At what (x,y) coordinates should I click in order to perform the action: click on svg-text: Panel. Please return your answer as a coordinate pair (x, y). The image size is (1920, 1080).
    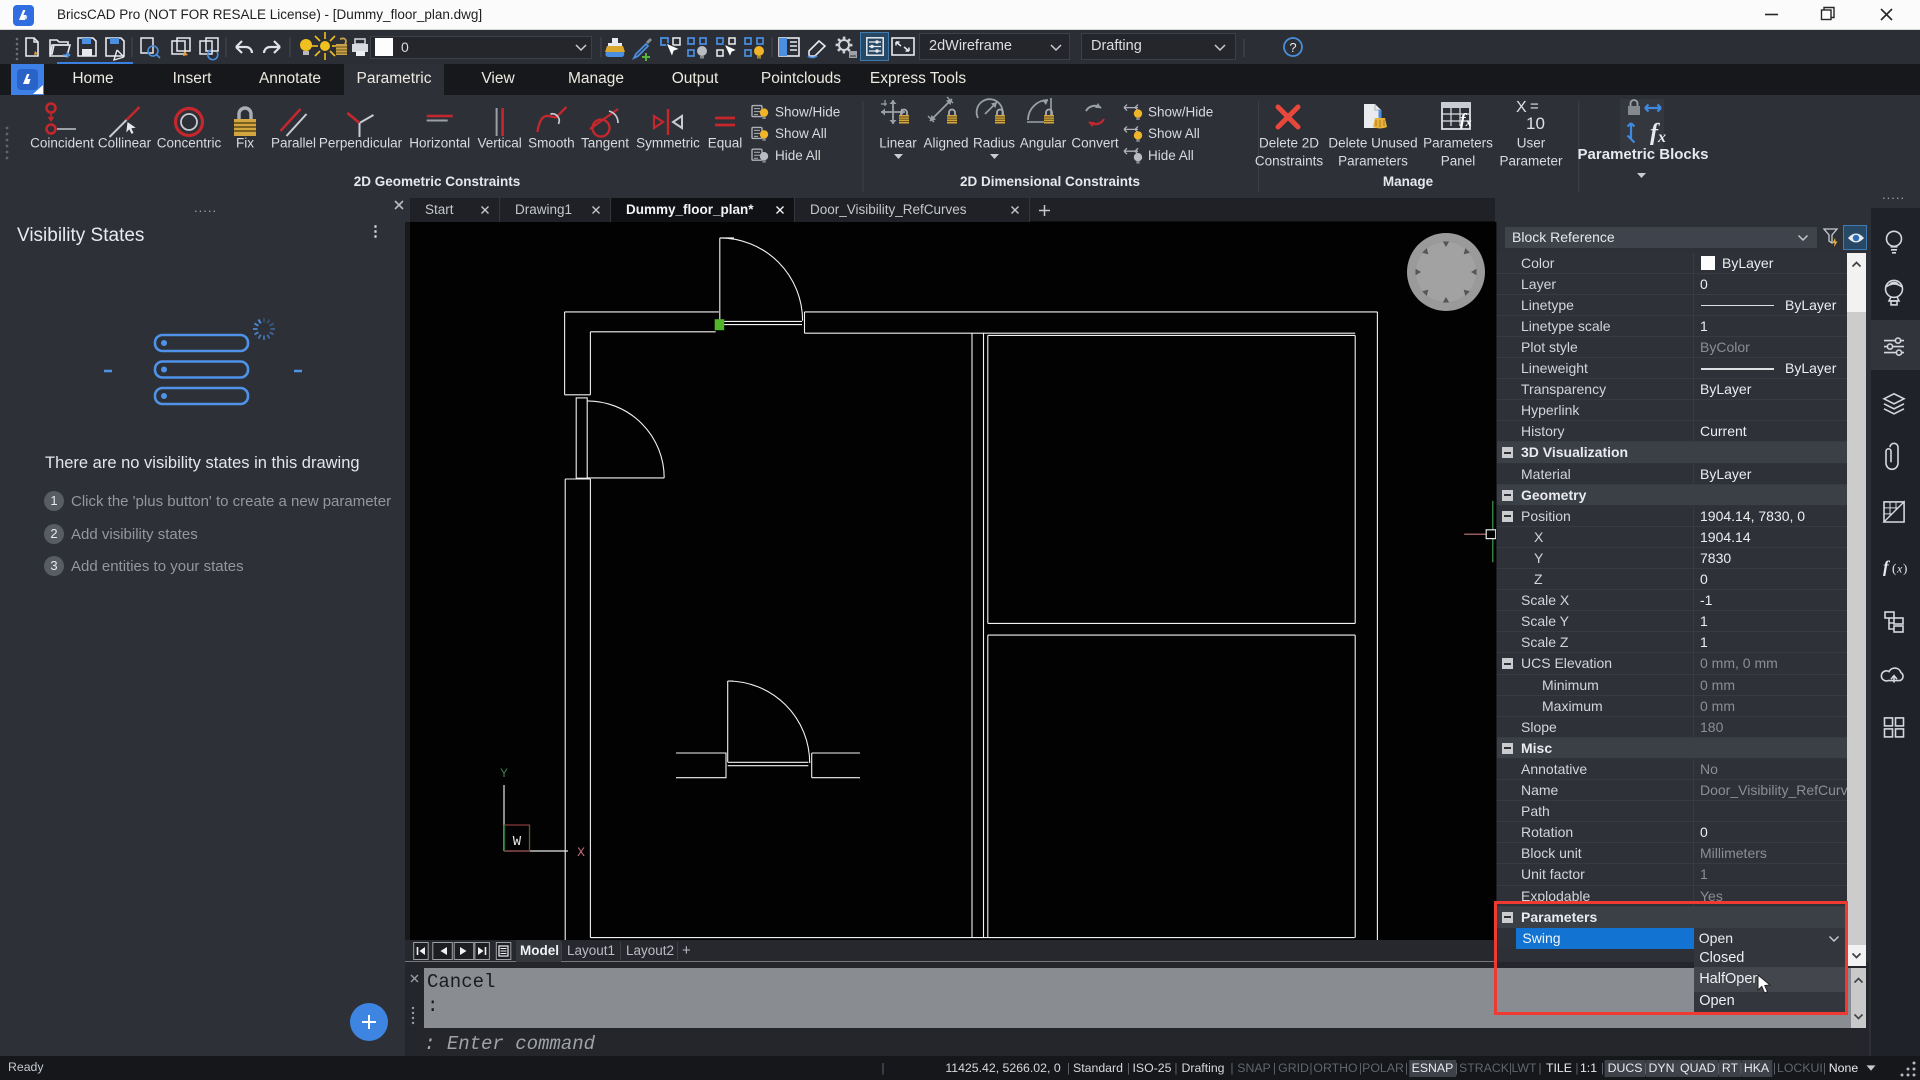
    Looking at the image, I should click on (1458, 160).